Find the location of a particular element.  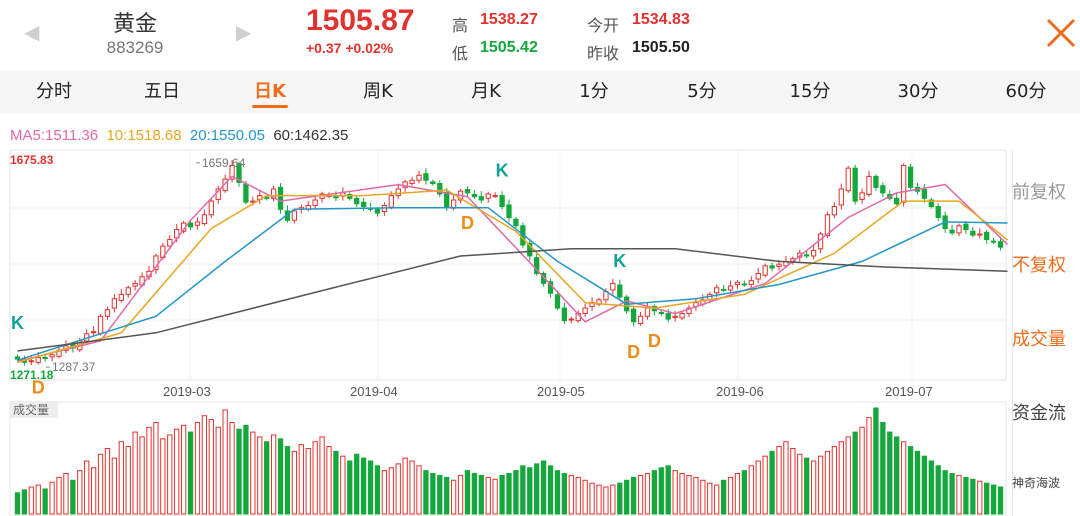

tab-daily-k: 日K is located at coordinates (270, 92).